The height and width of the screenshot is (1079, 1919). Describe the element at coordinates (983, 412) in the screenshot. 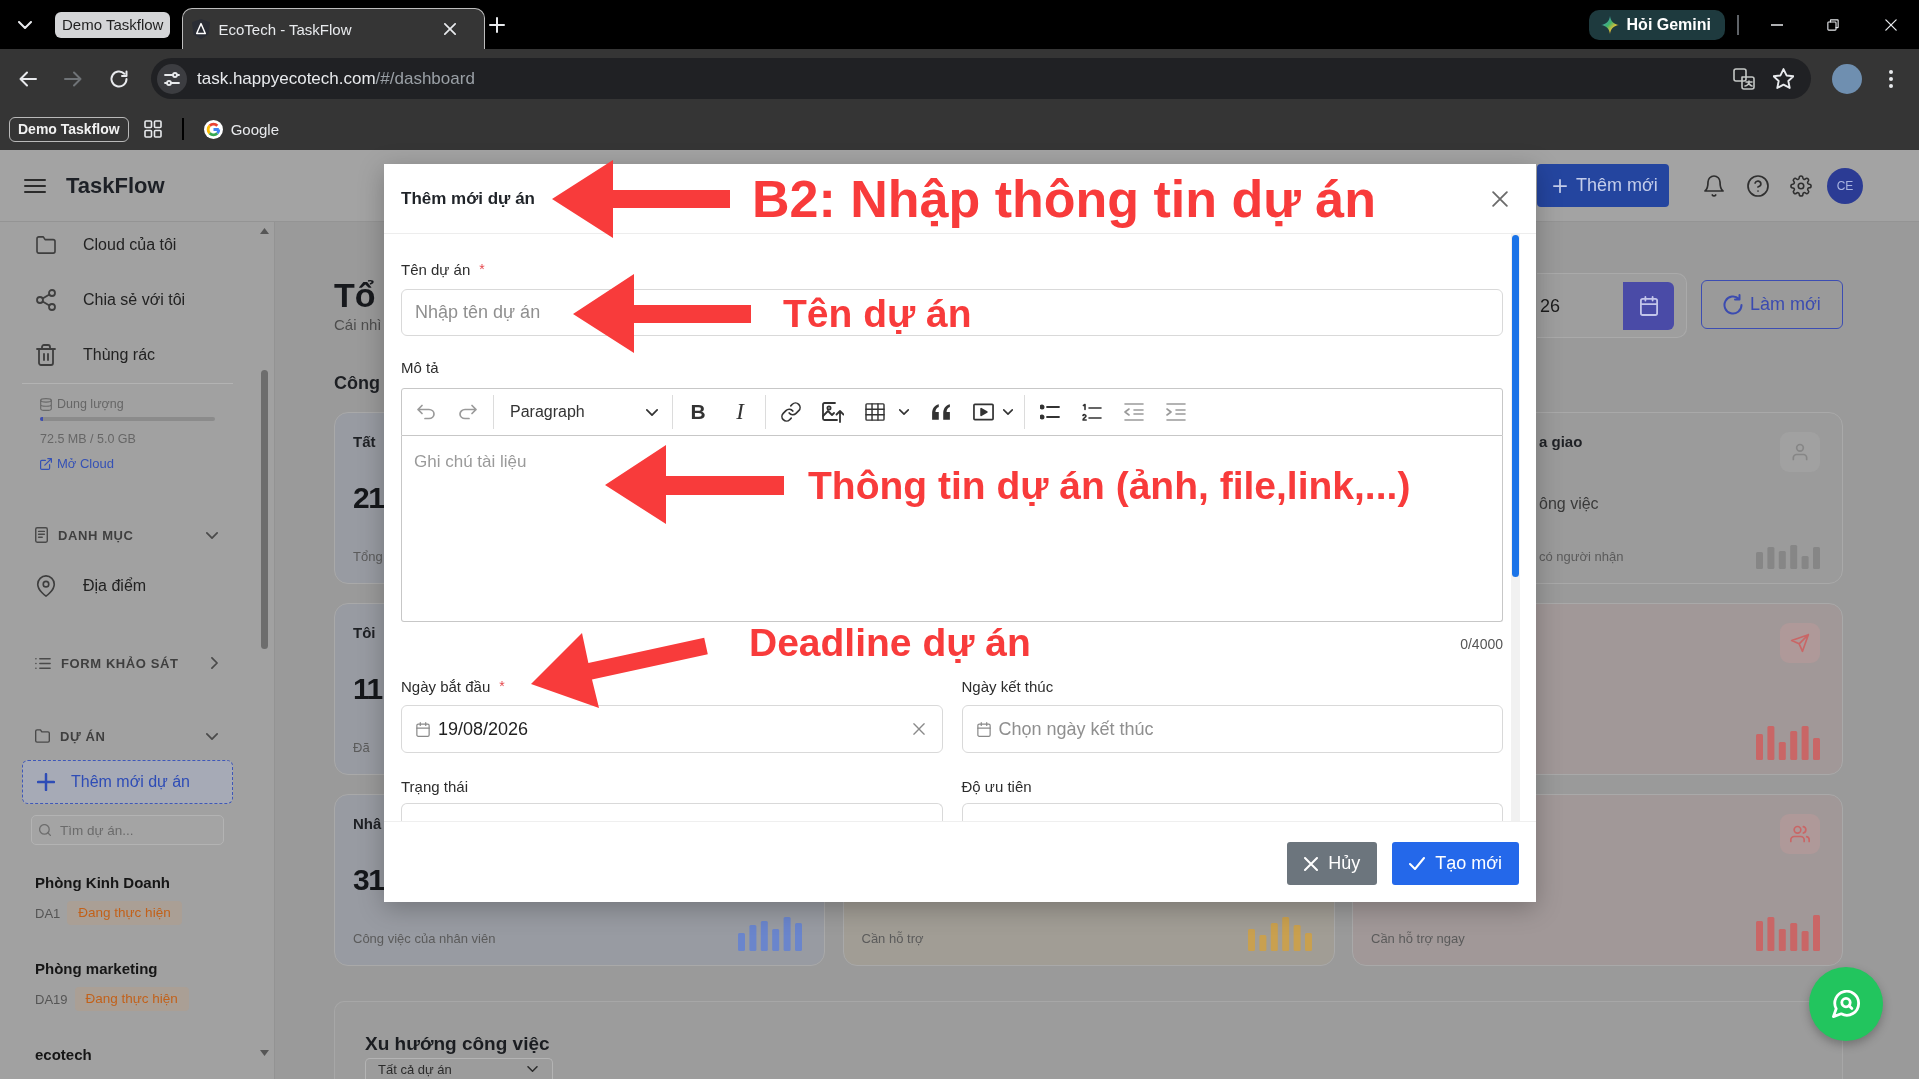

I see `media-icon` at that location.